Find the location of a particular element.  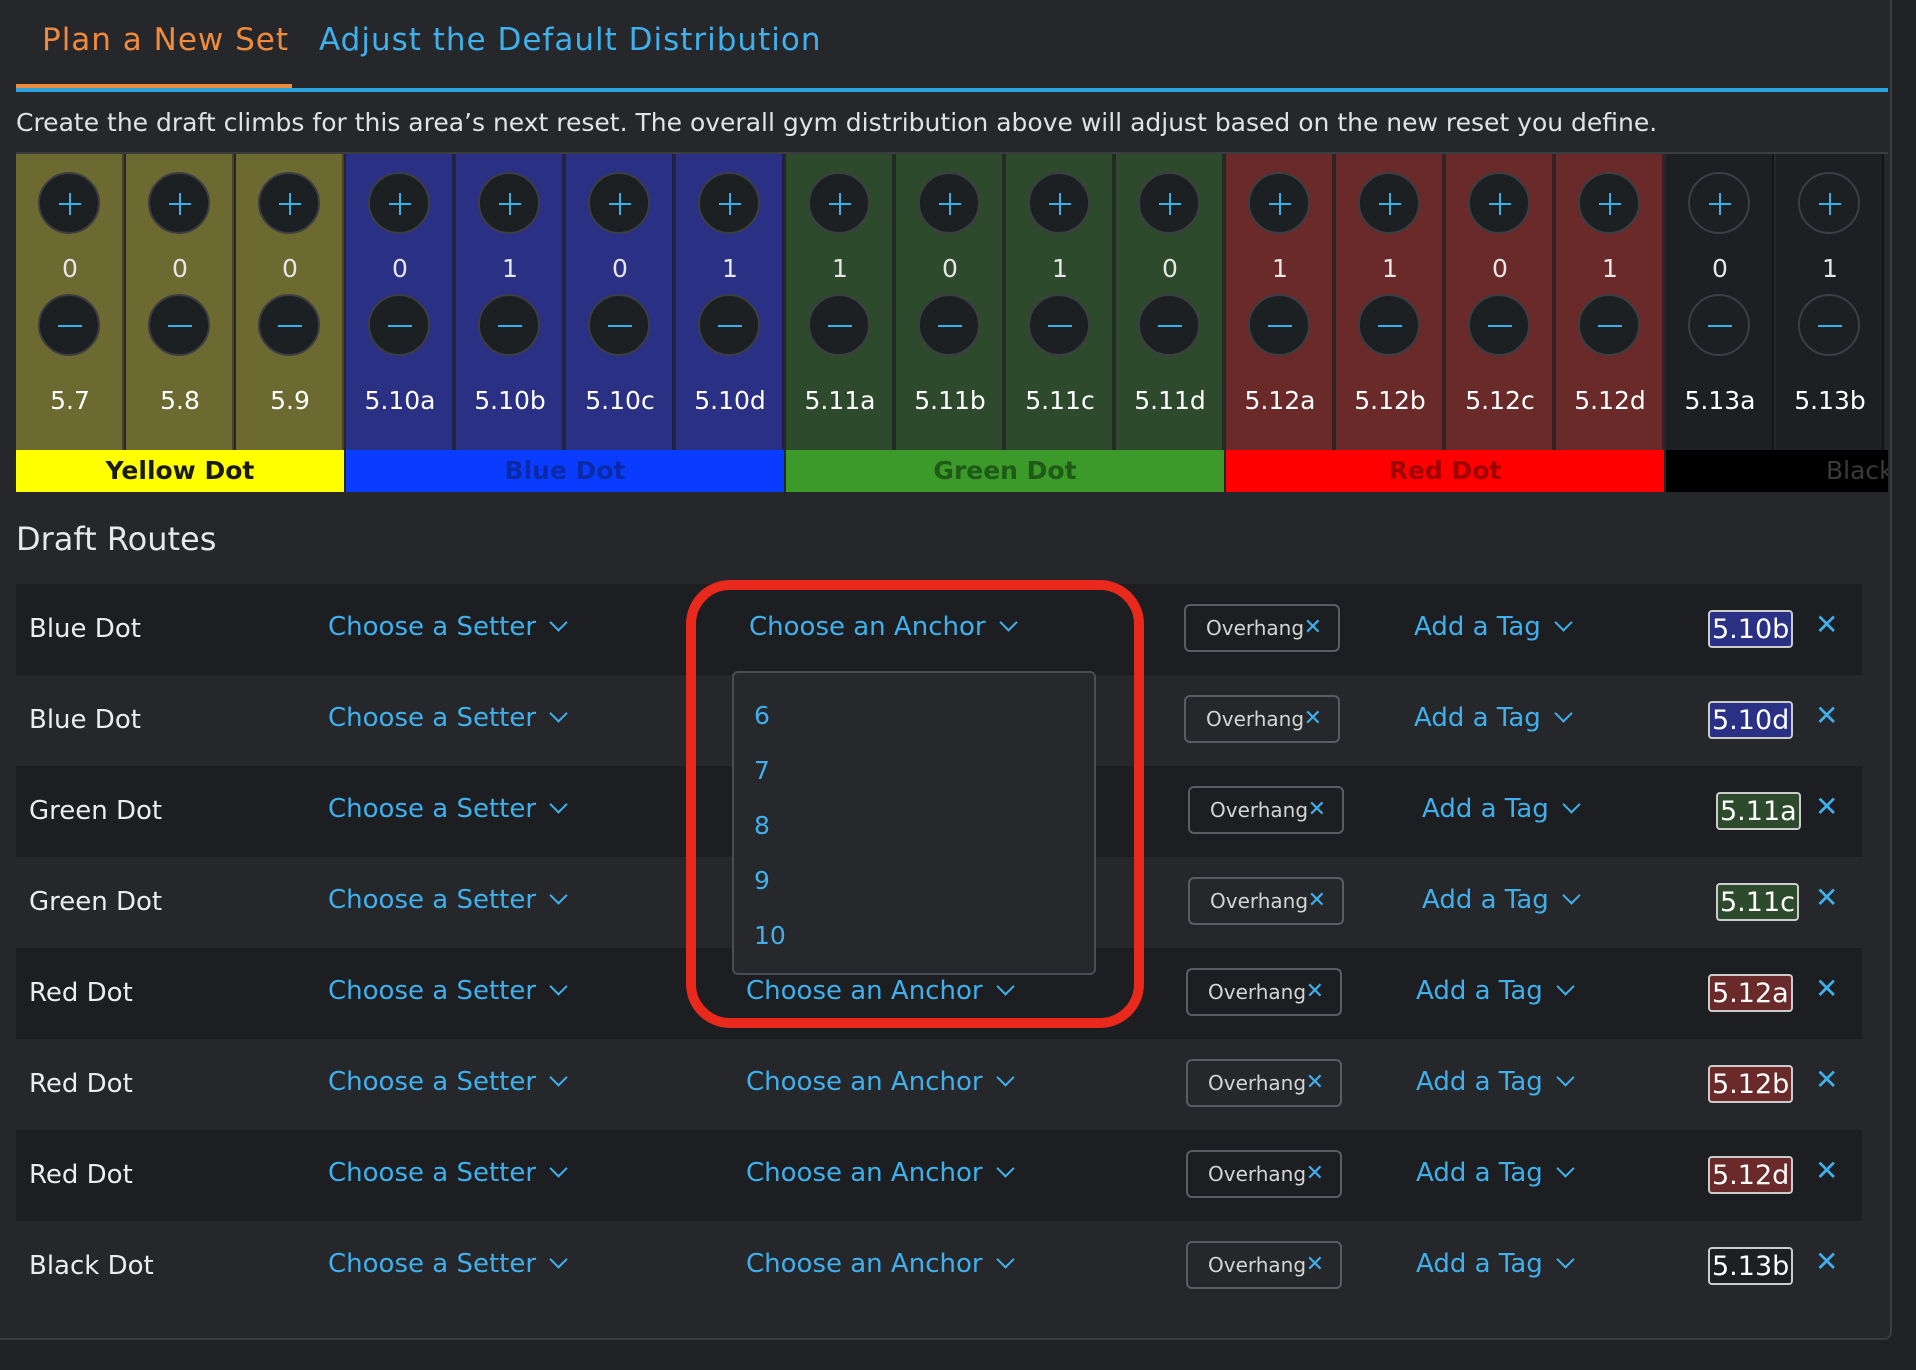

route-name: Black Dot is located at coordinates (91, 1266).